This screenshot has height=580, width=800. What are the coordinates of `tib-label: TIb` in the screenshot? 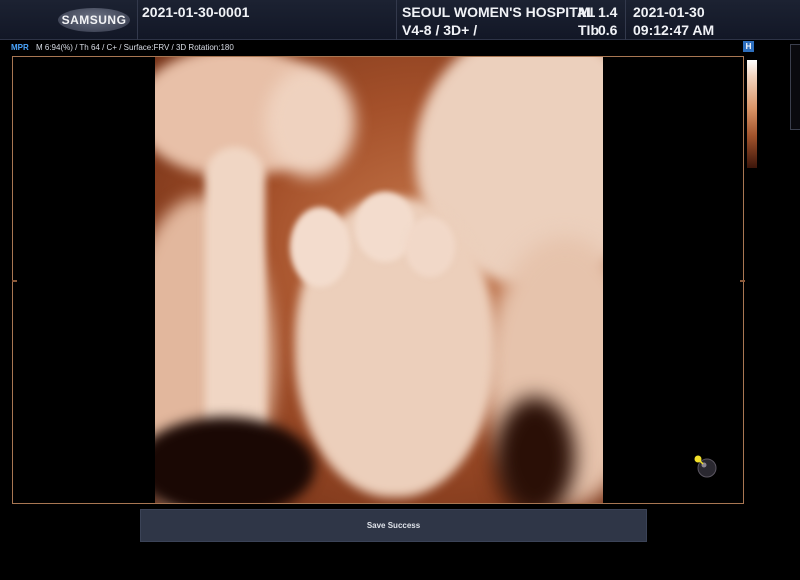 It's located at (588, 30).